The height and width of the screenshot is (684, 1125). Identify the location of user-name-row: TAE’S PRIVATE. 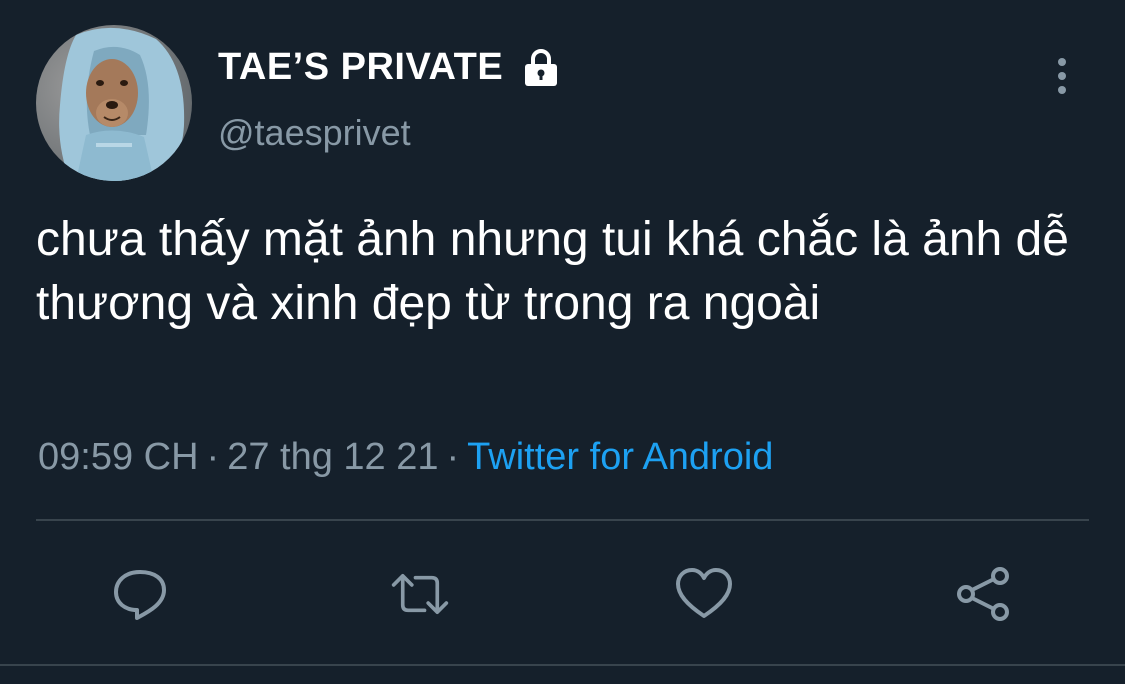
(389, 67).